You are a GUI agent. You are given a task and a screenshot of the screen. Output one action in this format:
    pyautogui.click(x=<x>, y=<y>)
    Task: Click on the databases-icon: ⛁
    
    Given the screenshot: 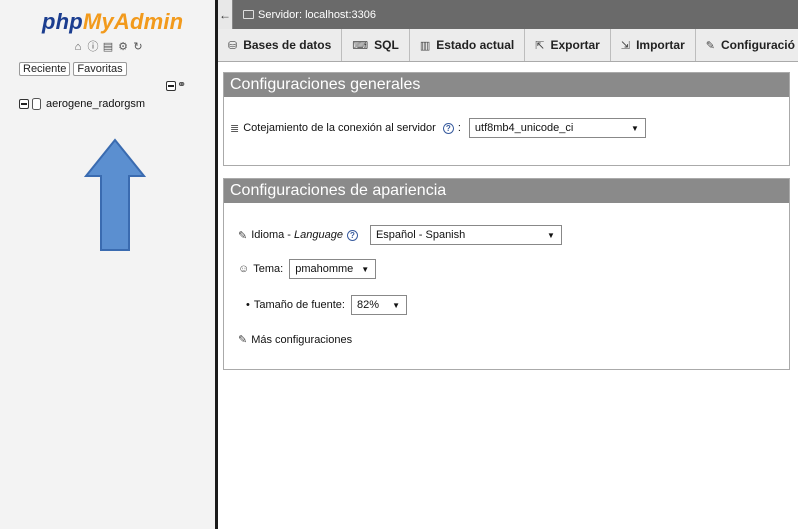 What is the action you would take?
    pyautogui.click(x=233, y=45)
    